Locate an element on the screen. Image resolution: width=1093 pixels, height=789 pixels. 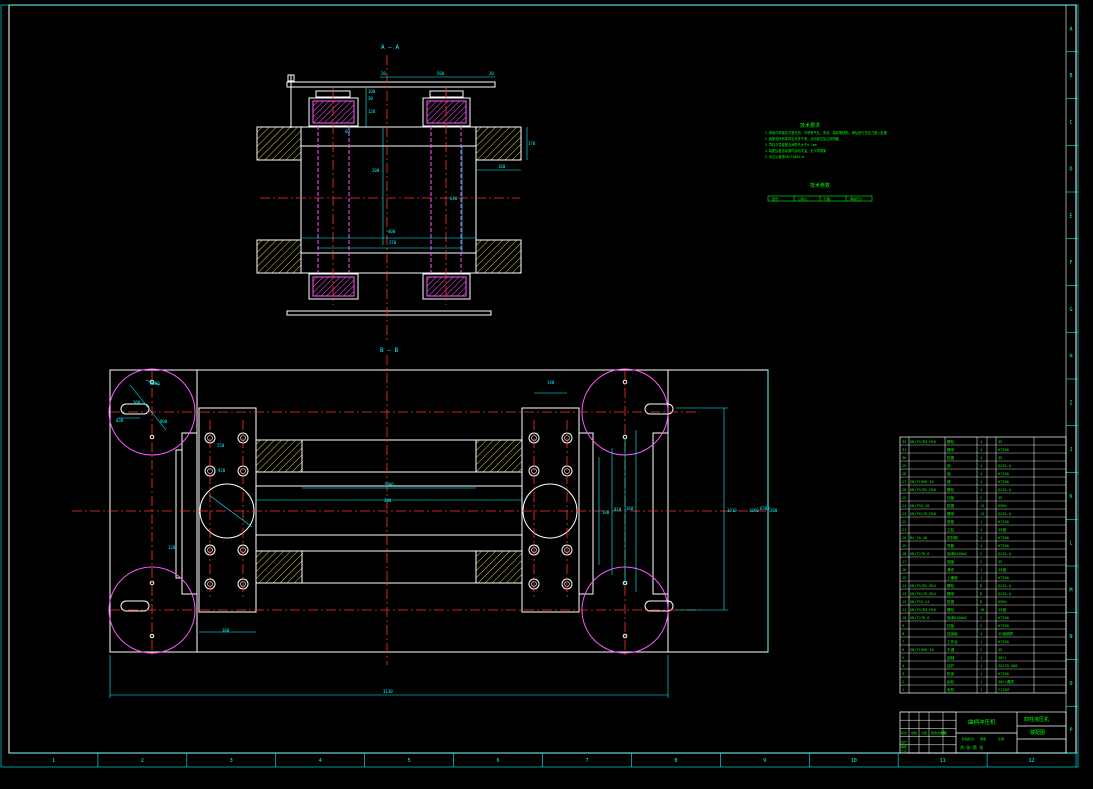
ruler-right-label: E is located at coordinates (1070, 216).